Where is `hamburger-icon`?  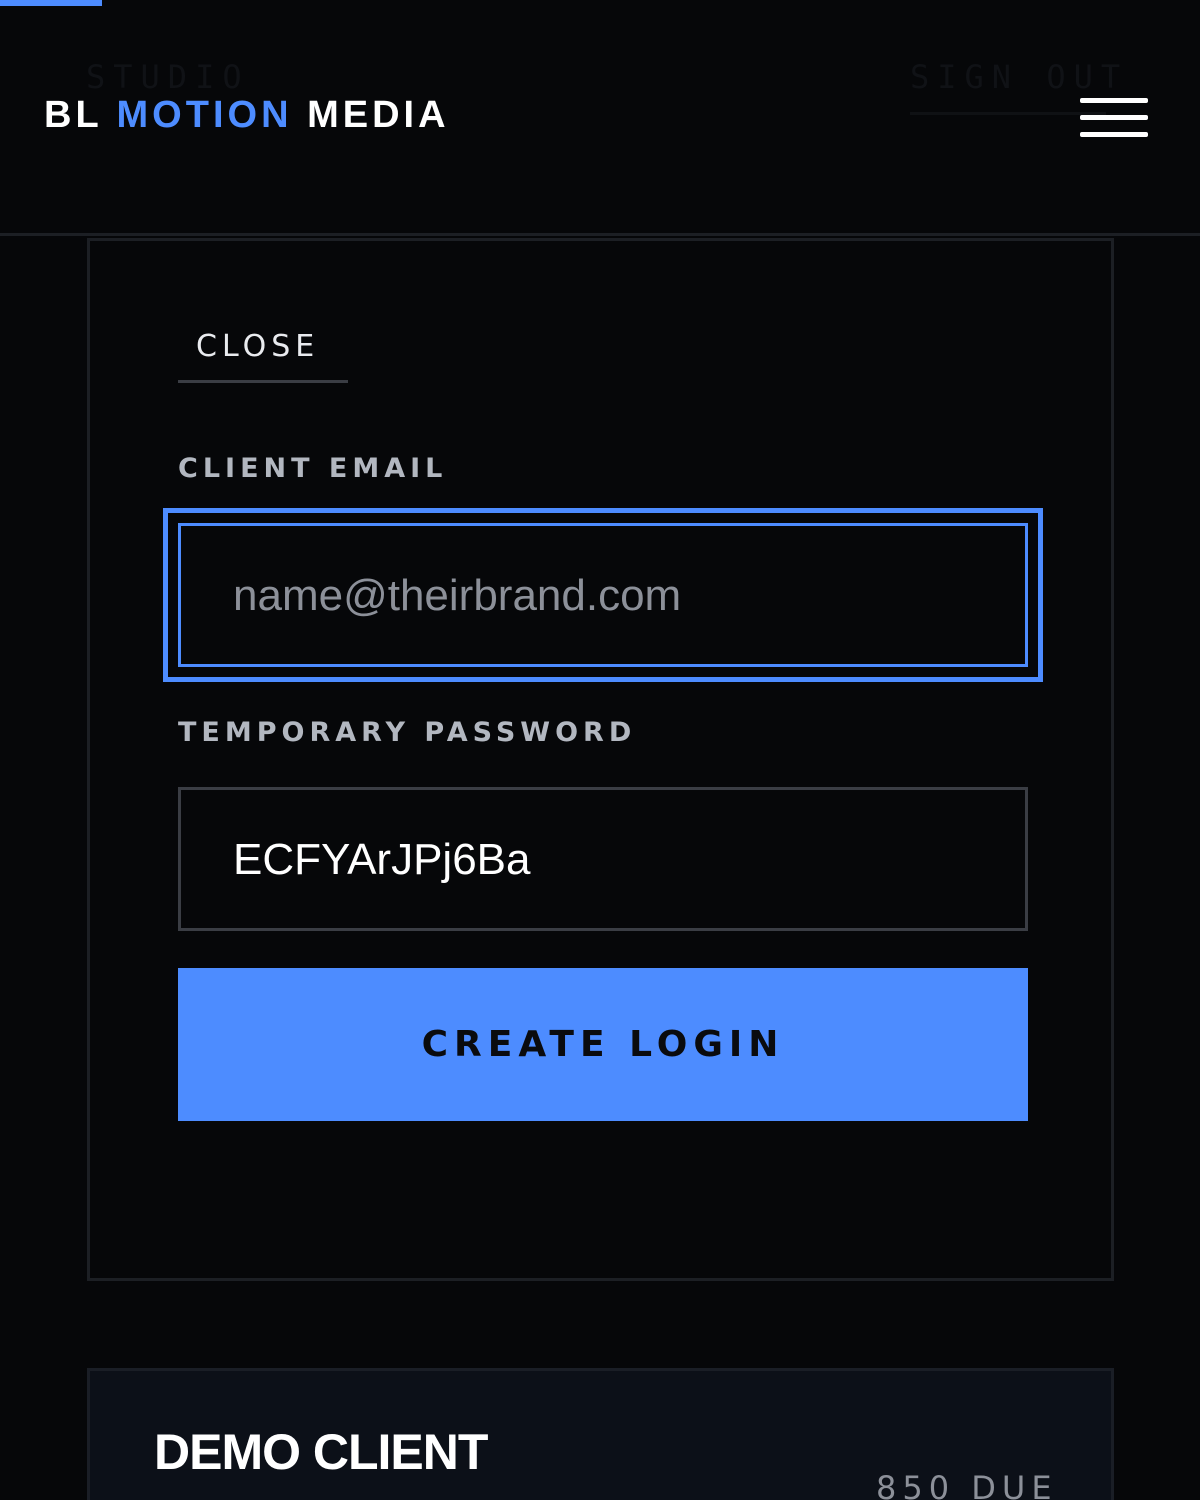 hamburger-icon is located at coordinates (1114, 120).